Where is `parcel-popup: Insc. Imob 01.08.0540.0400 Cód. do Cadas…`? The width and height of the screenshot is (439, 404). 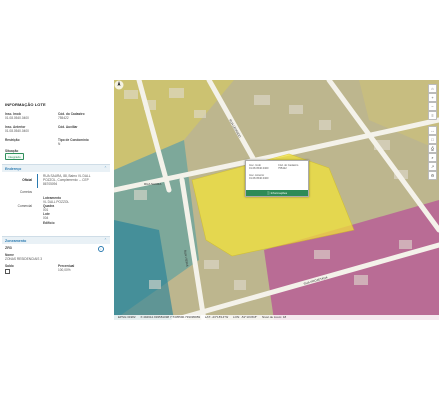
parcel-popup: Insc. Imob 01.08.0540.0400 Cód. do Cadas… is located at coordinates (277, 178).